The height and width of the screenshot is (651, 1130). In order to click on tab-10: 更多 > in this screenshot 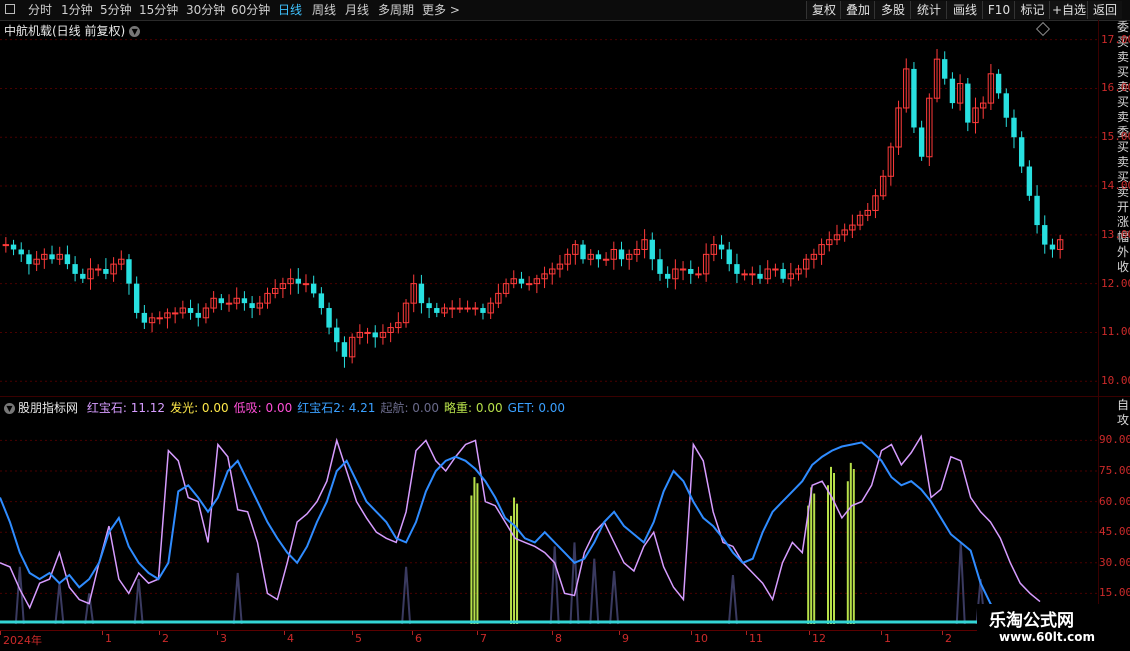, I will do `click(441, 10)`.